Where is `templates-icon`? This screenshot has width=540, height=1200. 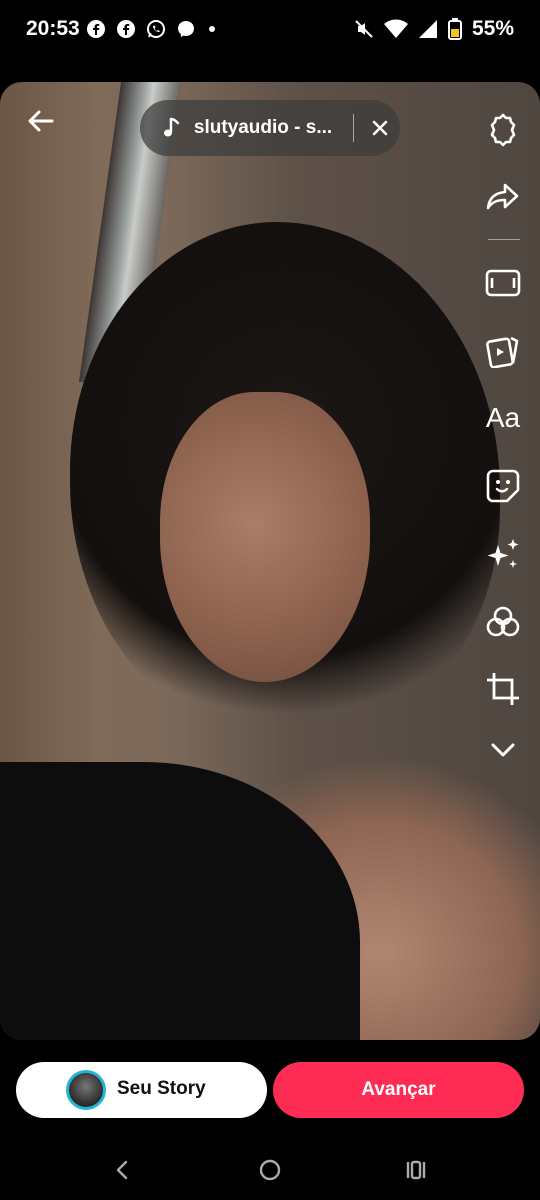 templates-icon is located at coordinates (502, 352).